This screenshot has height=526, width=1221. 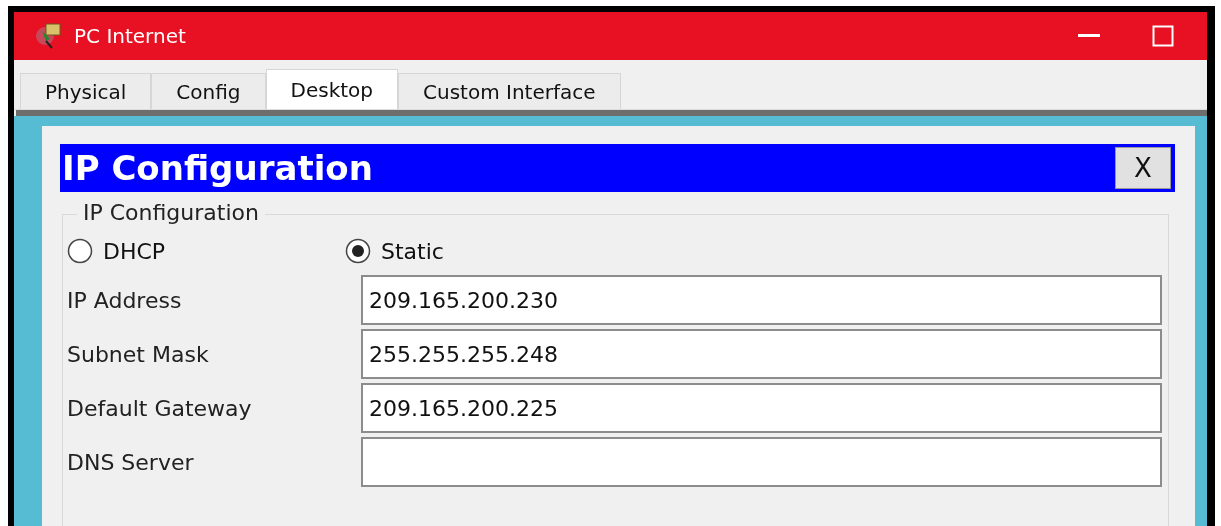 What do you see at coordinates (160, 408) in the screenshot?
I see `field-label: Default Gateway` at bounding box center [160, 408].